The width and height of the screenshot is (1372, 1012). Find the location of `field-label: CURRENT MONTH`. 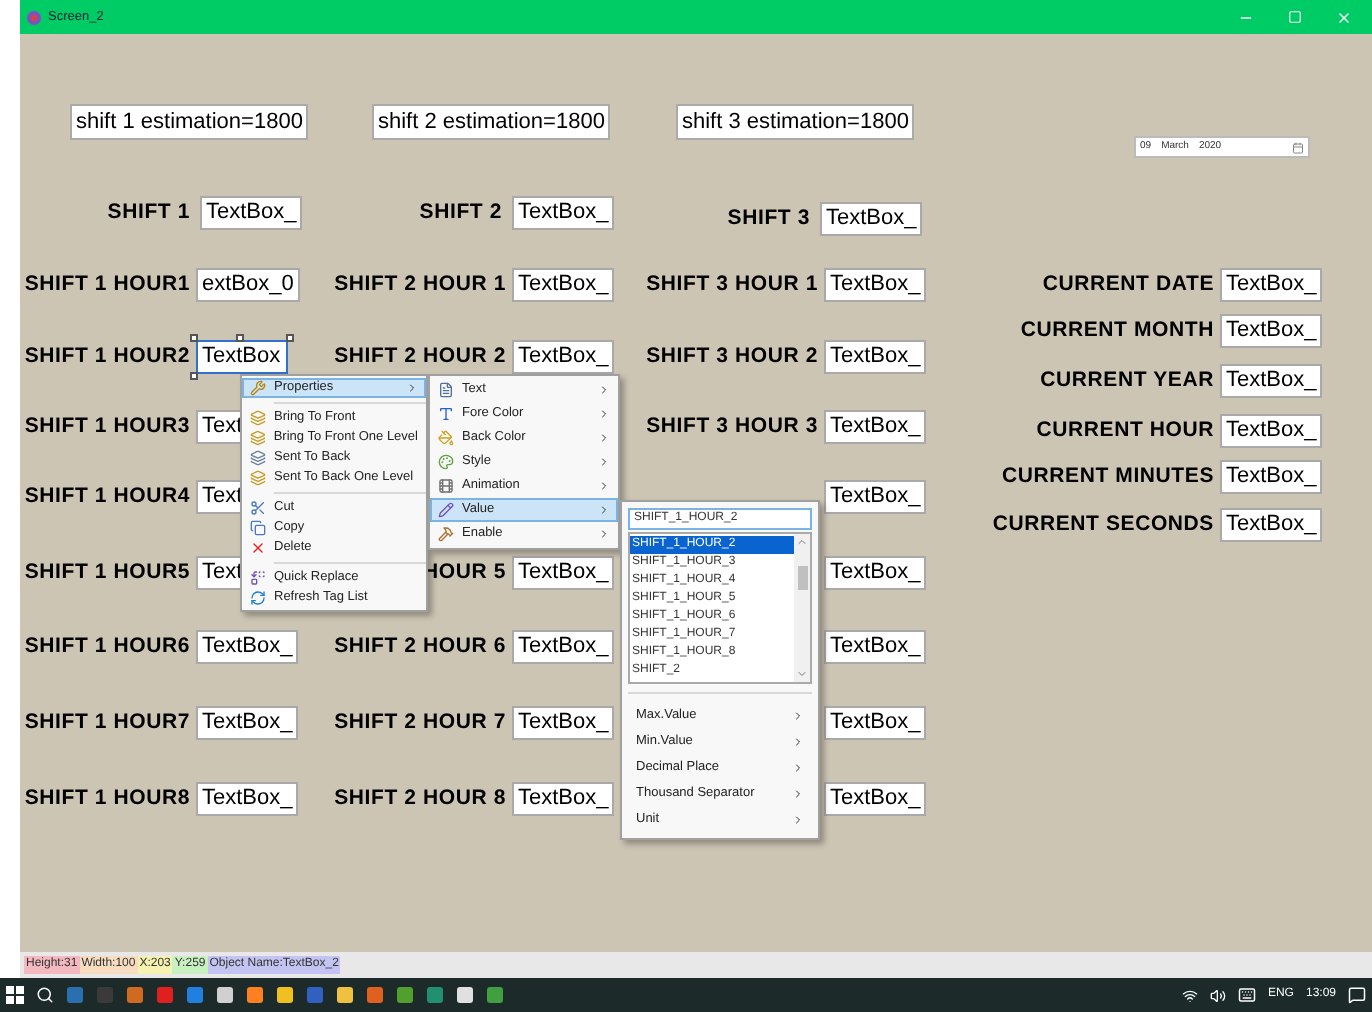

field-label: CURRENT MONTH is located at coordinates (1117, 331).